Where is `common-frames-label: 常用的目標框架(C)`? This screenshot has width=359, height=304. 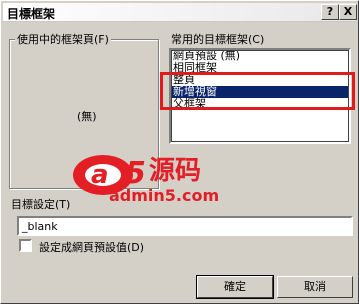
common-frames-label: 常用的目標框架(C) is located at coordinates (218, 39).